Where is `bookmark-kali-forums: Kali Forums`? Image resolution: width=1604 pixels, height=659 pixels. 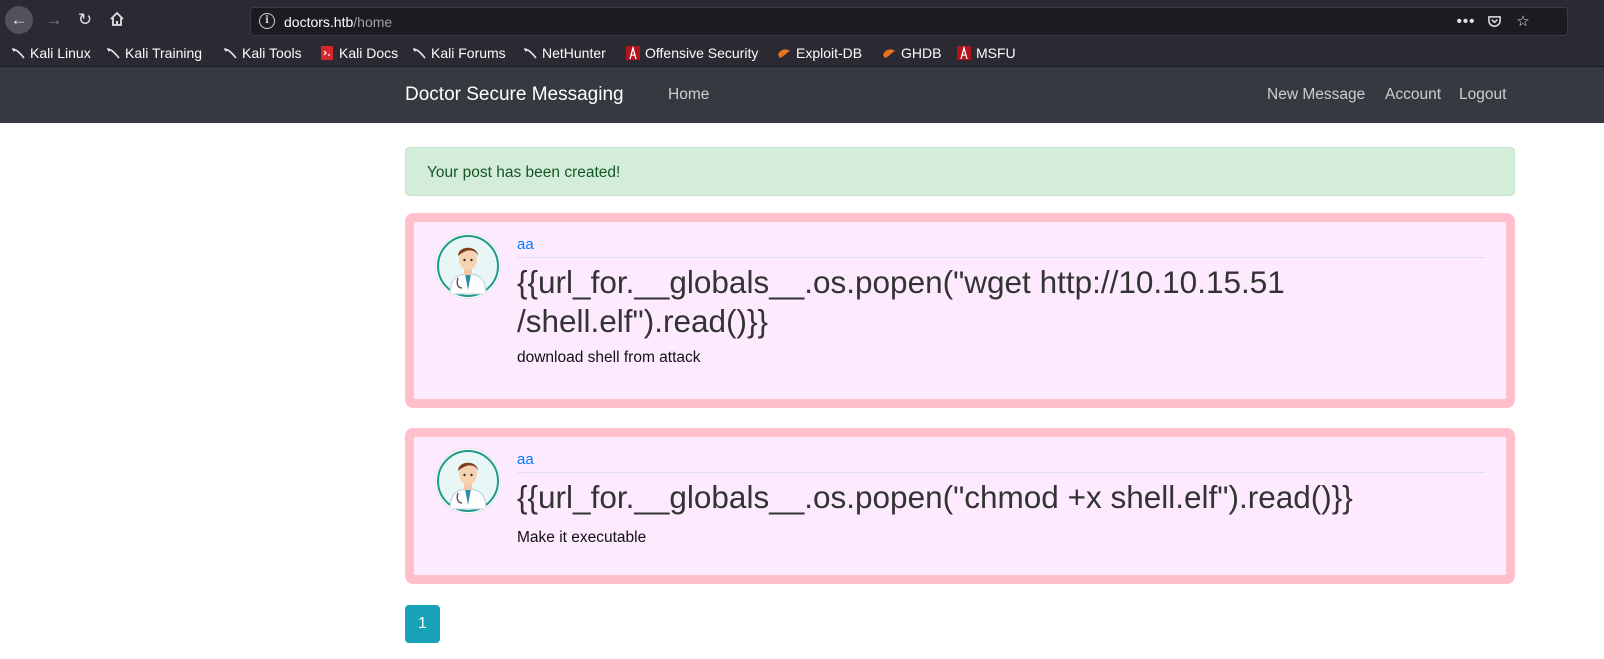 bookmark-kali-forums: Kali Forums is located at coordinates (459, 53).